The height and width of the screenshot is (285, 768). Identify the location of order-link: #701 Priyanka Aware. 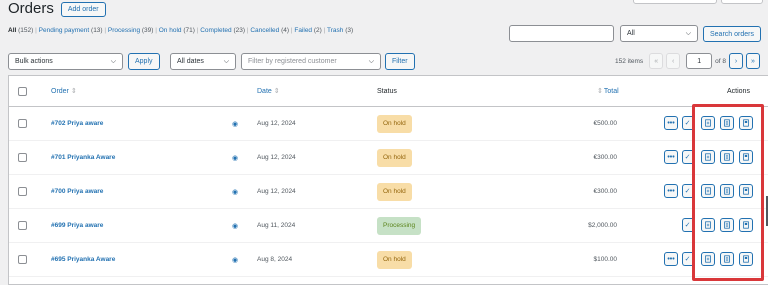
(83, 157).